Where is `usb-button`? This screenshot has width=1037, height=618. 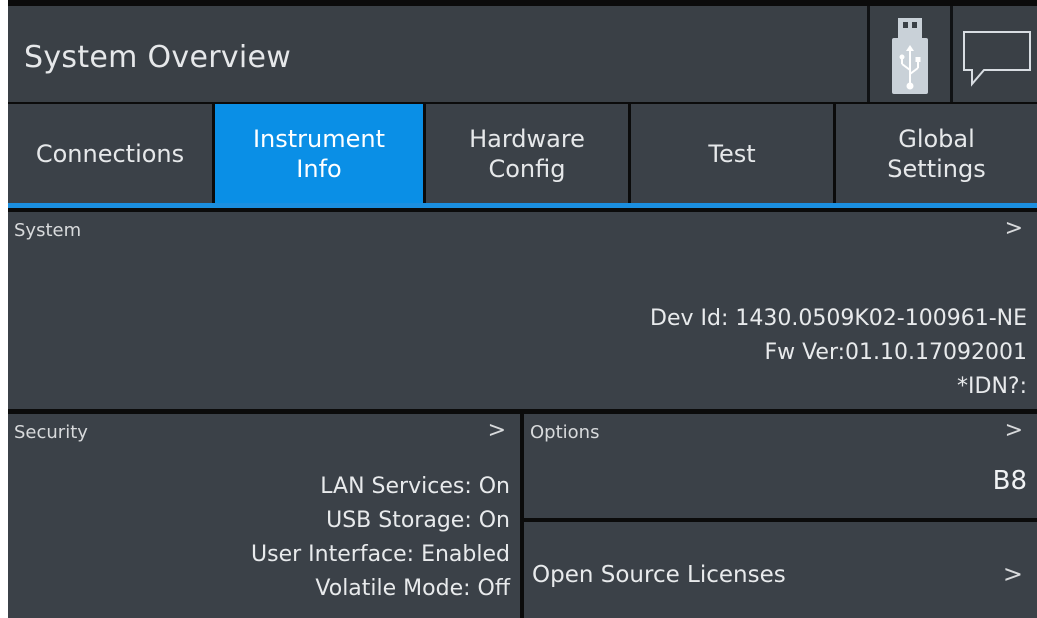
usb-button is located at coordinates (910, 54).